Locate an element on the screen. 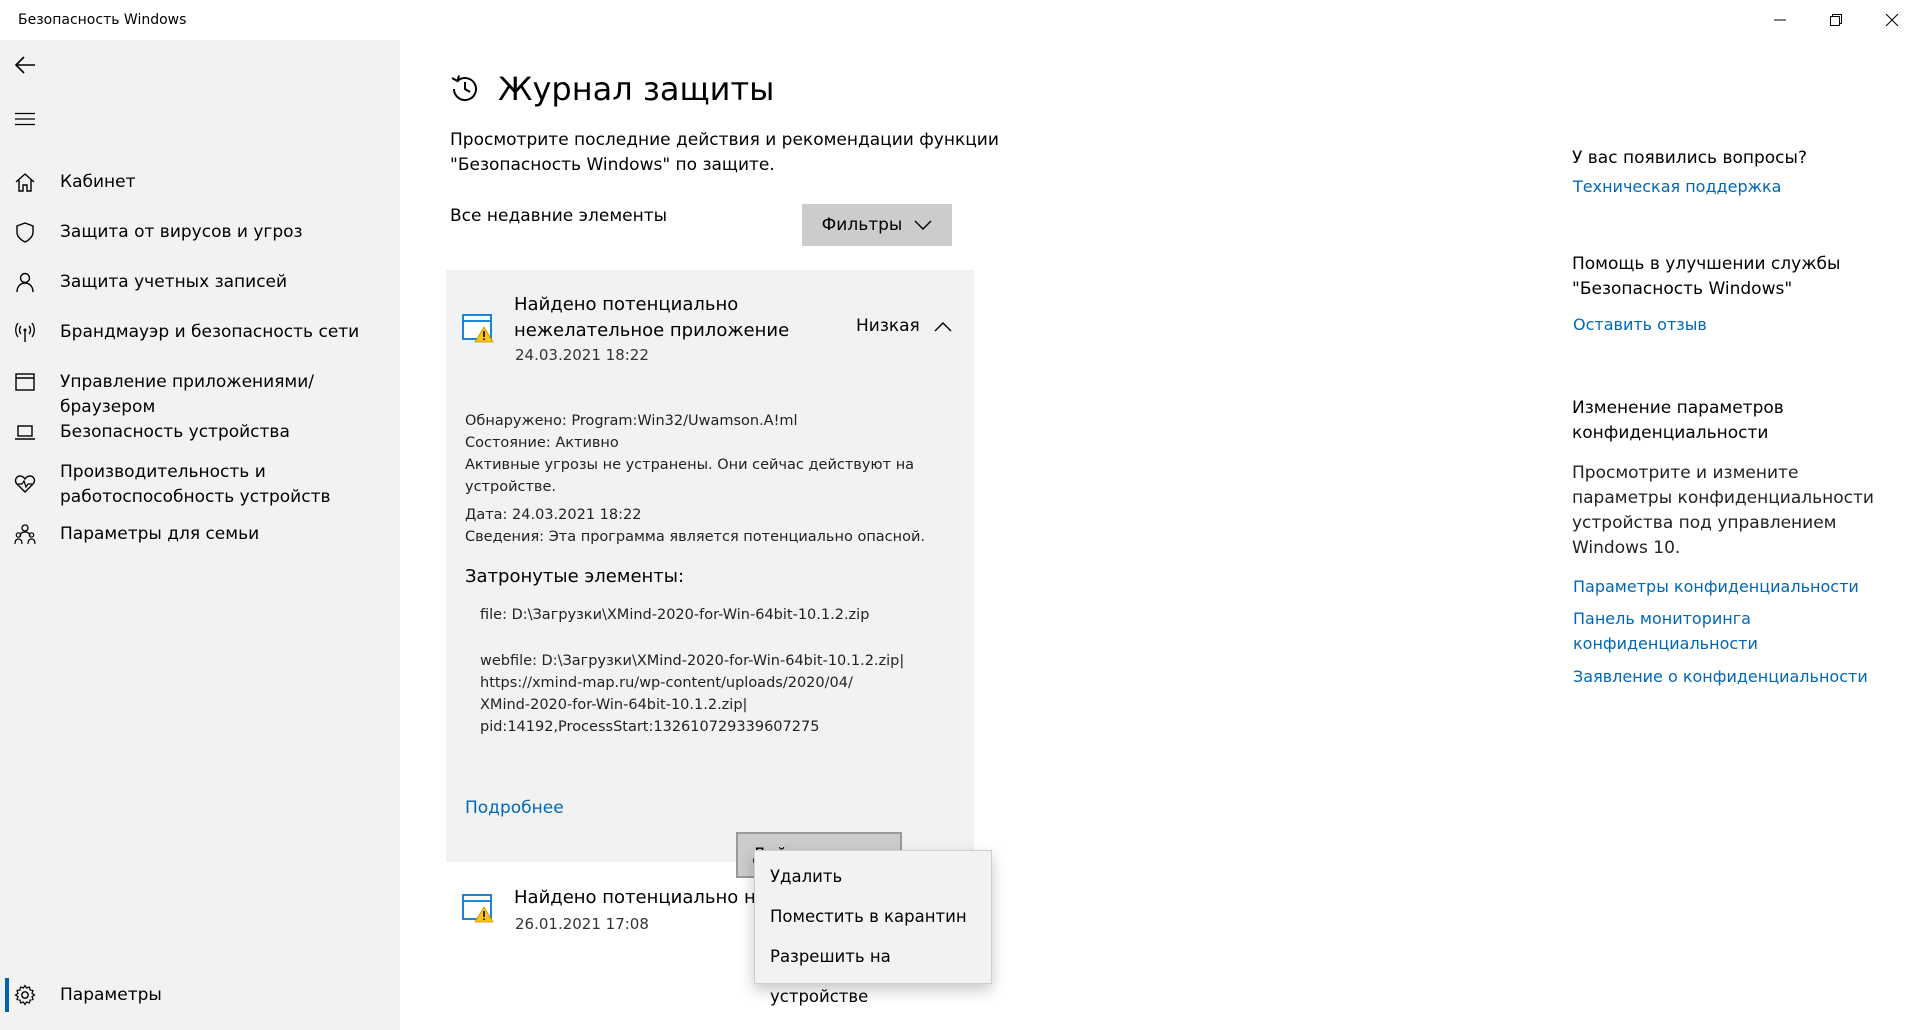  sidebar-item-firewall: Брандмауэр и безопасность сети is located at coordinates (200, 338).